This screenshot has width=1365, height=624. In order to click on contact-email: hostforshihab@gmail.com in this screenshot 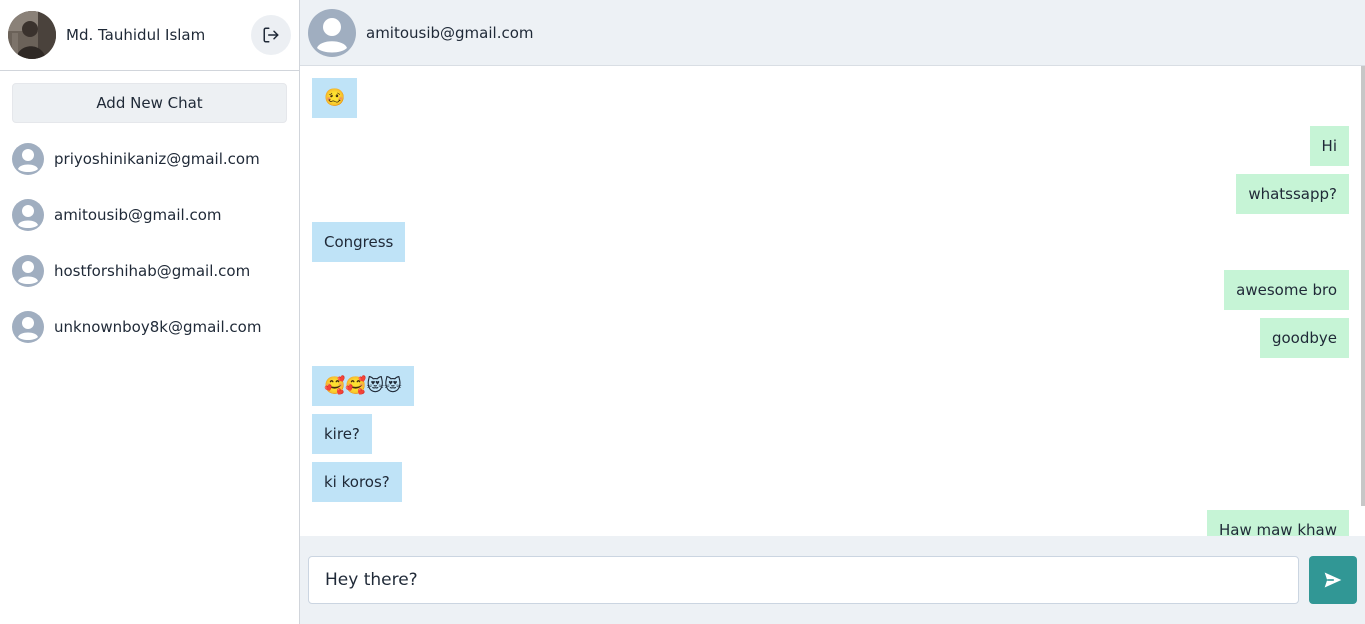, I will do `click(152, 271)`.